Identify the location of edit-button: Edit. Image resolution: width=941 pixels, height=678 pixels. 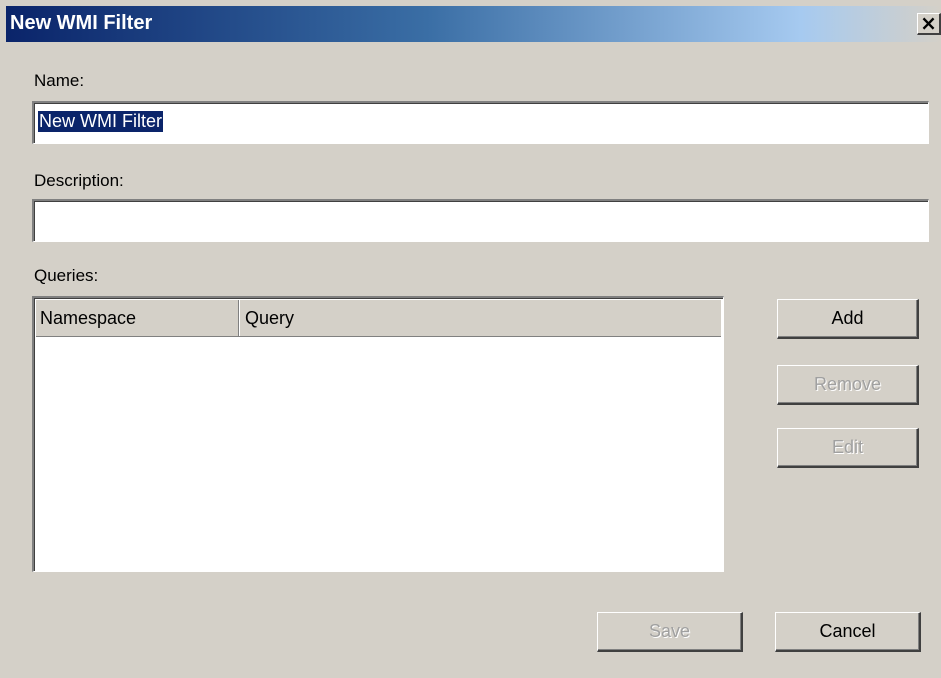
(848, 448).